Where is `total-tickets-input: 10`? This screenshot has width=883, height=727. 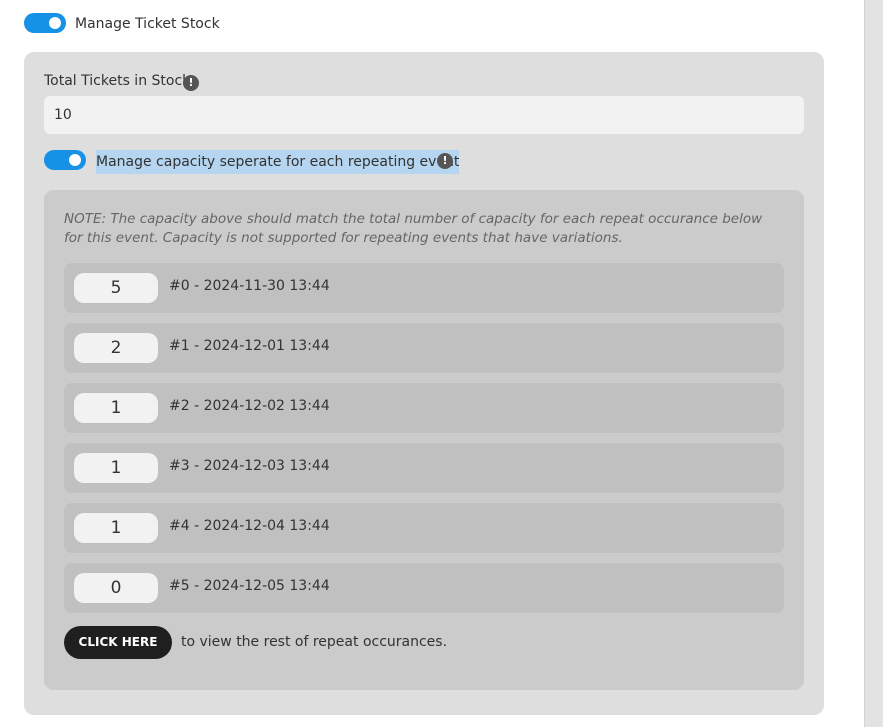 total-tickets-input: 10 is located at coordinates (424, 115).